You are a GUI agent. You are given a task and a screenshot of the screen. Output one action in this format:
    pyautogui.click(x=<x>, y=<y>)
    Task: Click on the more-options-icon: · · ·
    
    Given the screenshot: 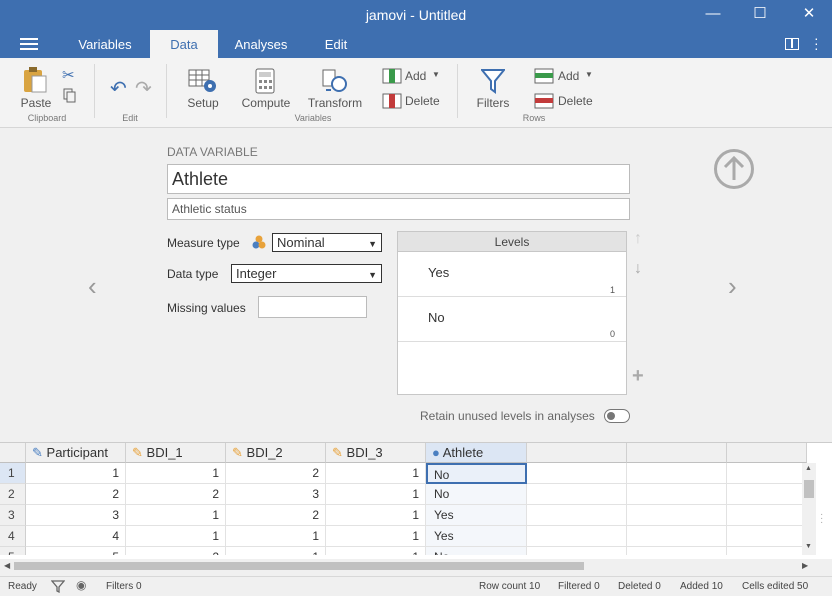 What is the action you would take?
    pyautogui.click(x=816, y=43)
    